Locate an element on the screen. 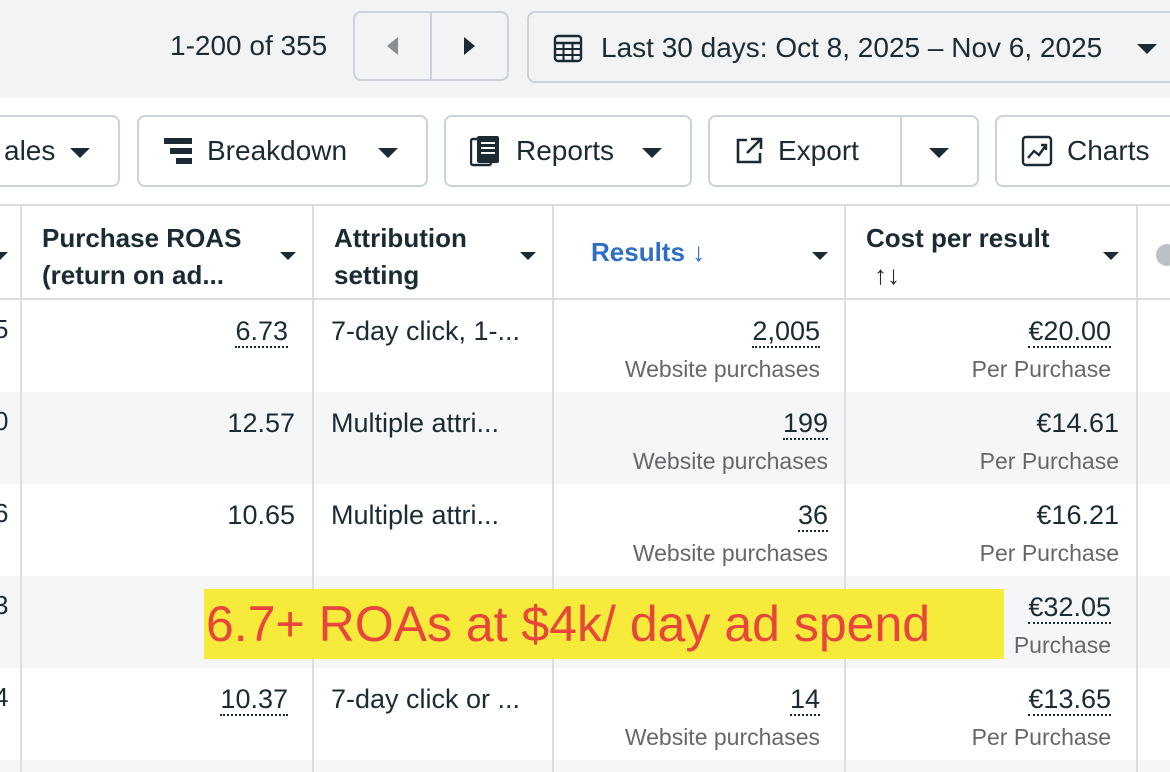 This screenshot has height=772, width=1170. truncated-cell: 3 is located at coordinates (4, 605).